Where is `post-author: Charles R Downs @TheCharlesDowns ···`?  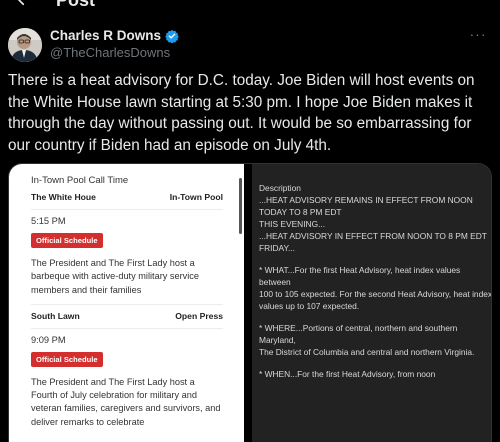
post-author: Charles R Downs @TheCharlesDowns ··· is located at coordinates (250, 46).